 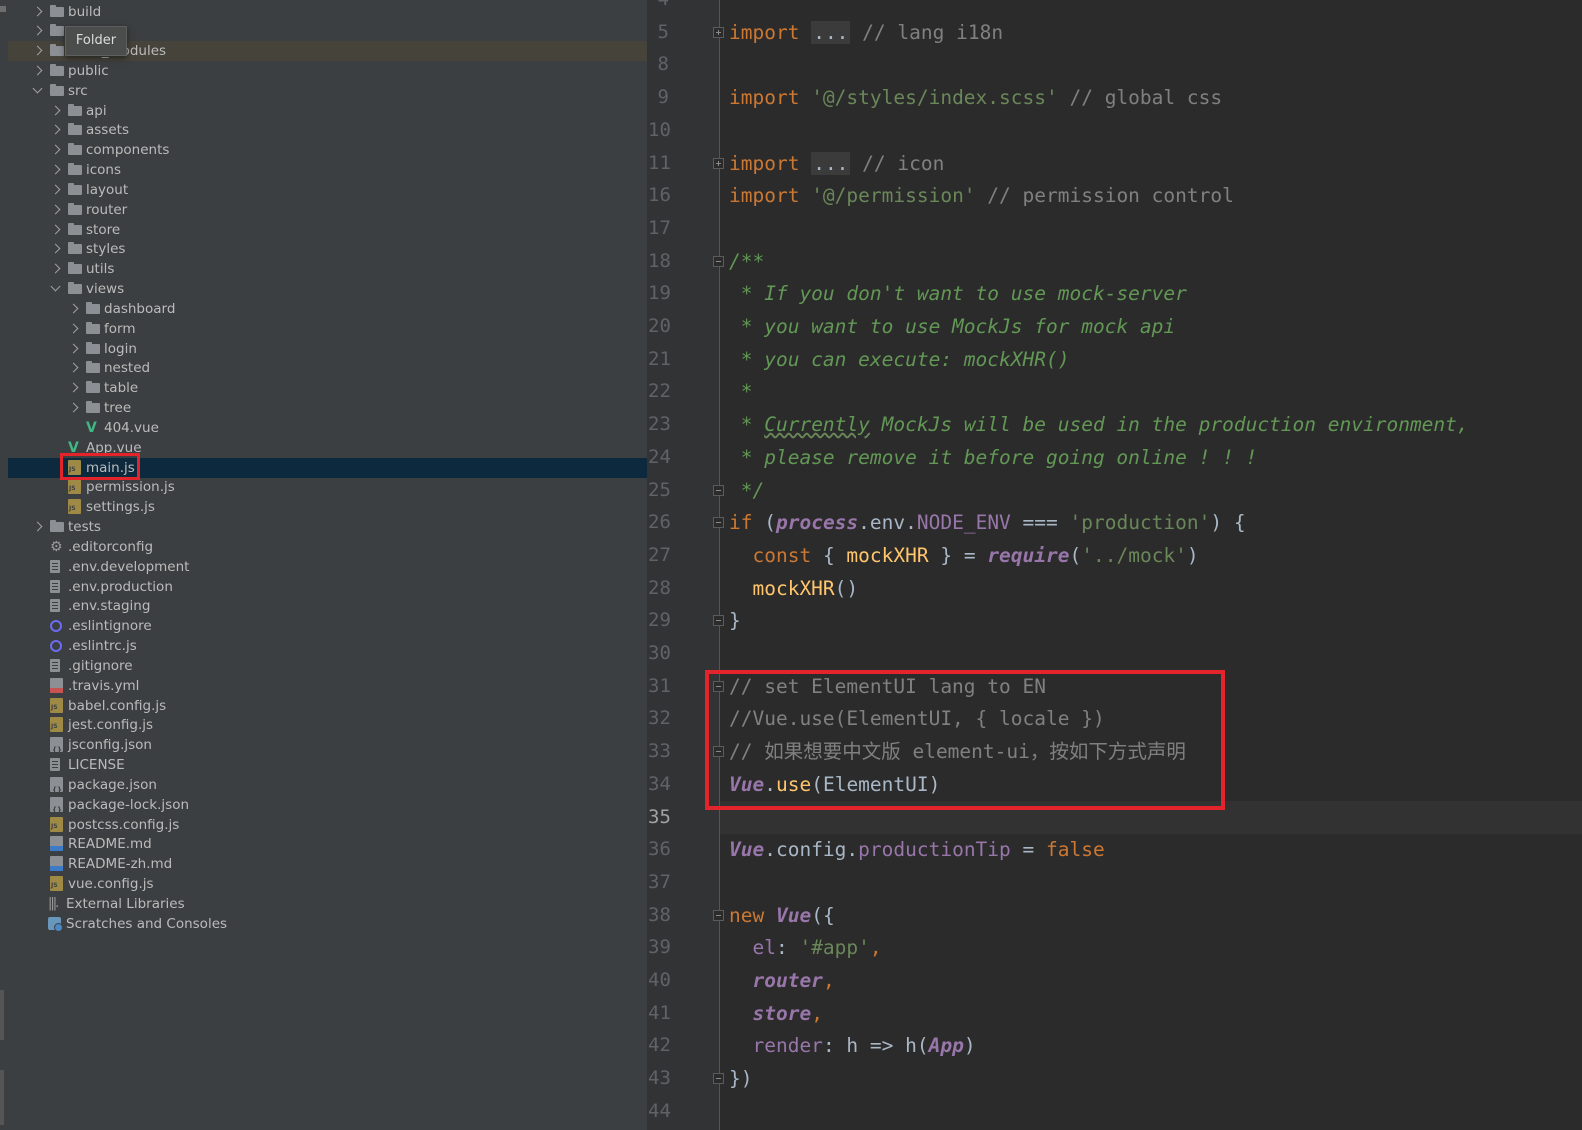 What do you see at coordinates (327, 787) in the screenshot?
I see `tree-item: package.json` at bounding box center [327, 787].